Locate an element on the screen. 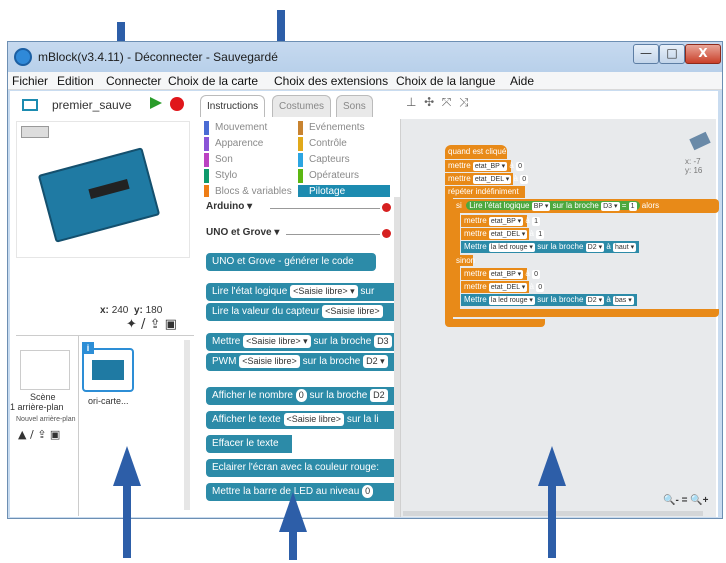 The width and height of the screenshot is (726, 563). menu-choix-langue: Choix de la langue is located at coordinates (445, 81).